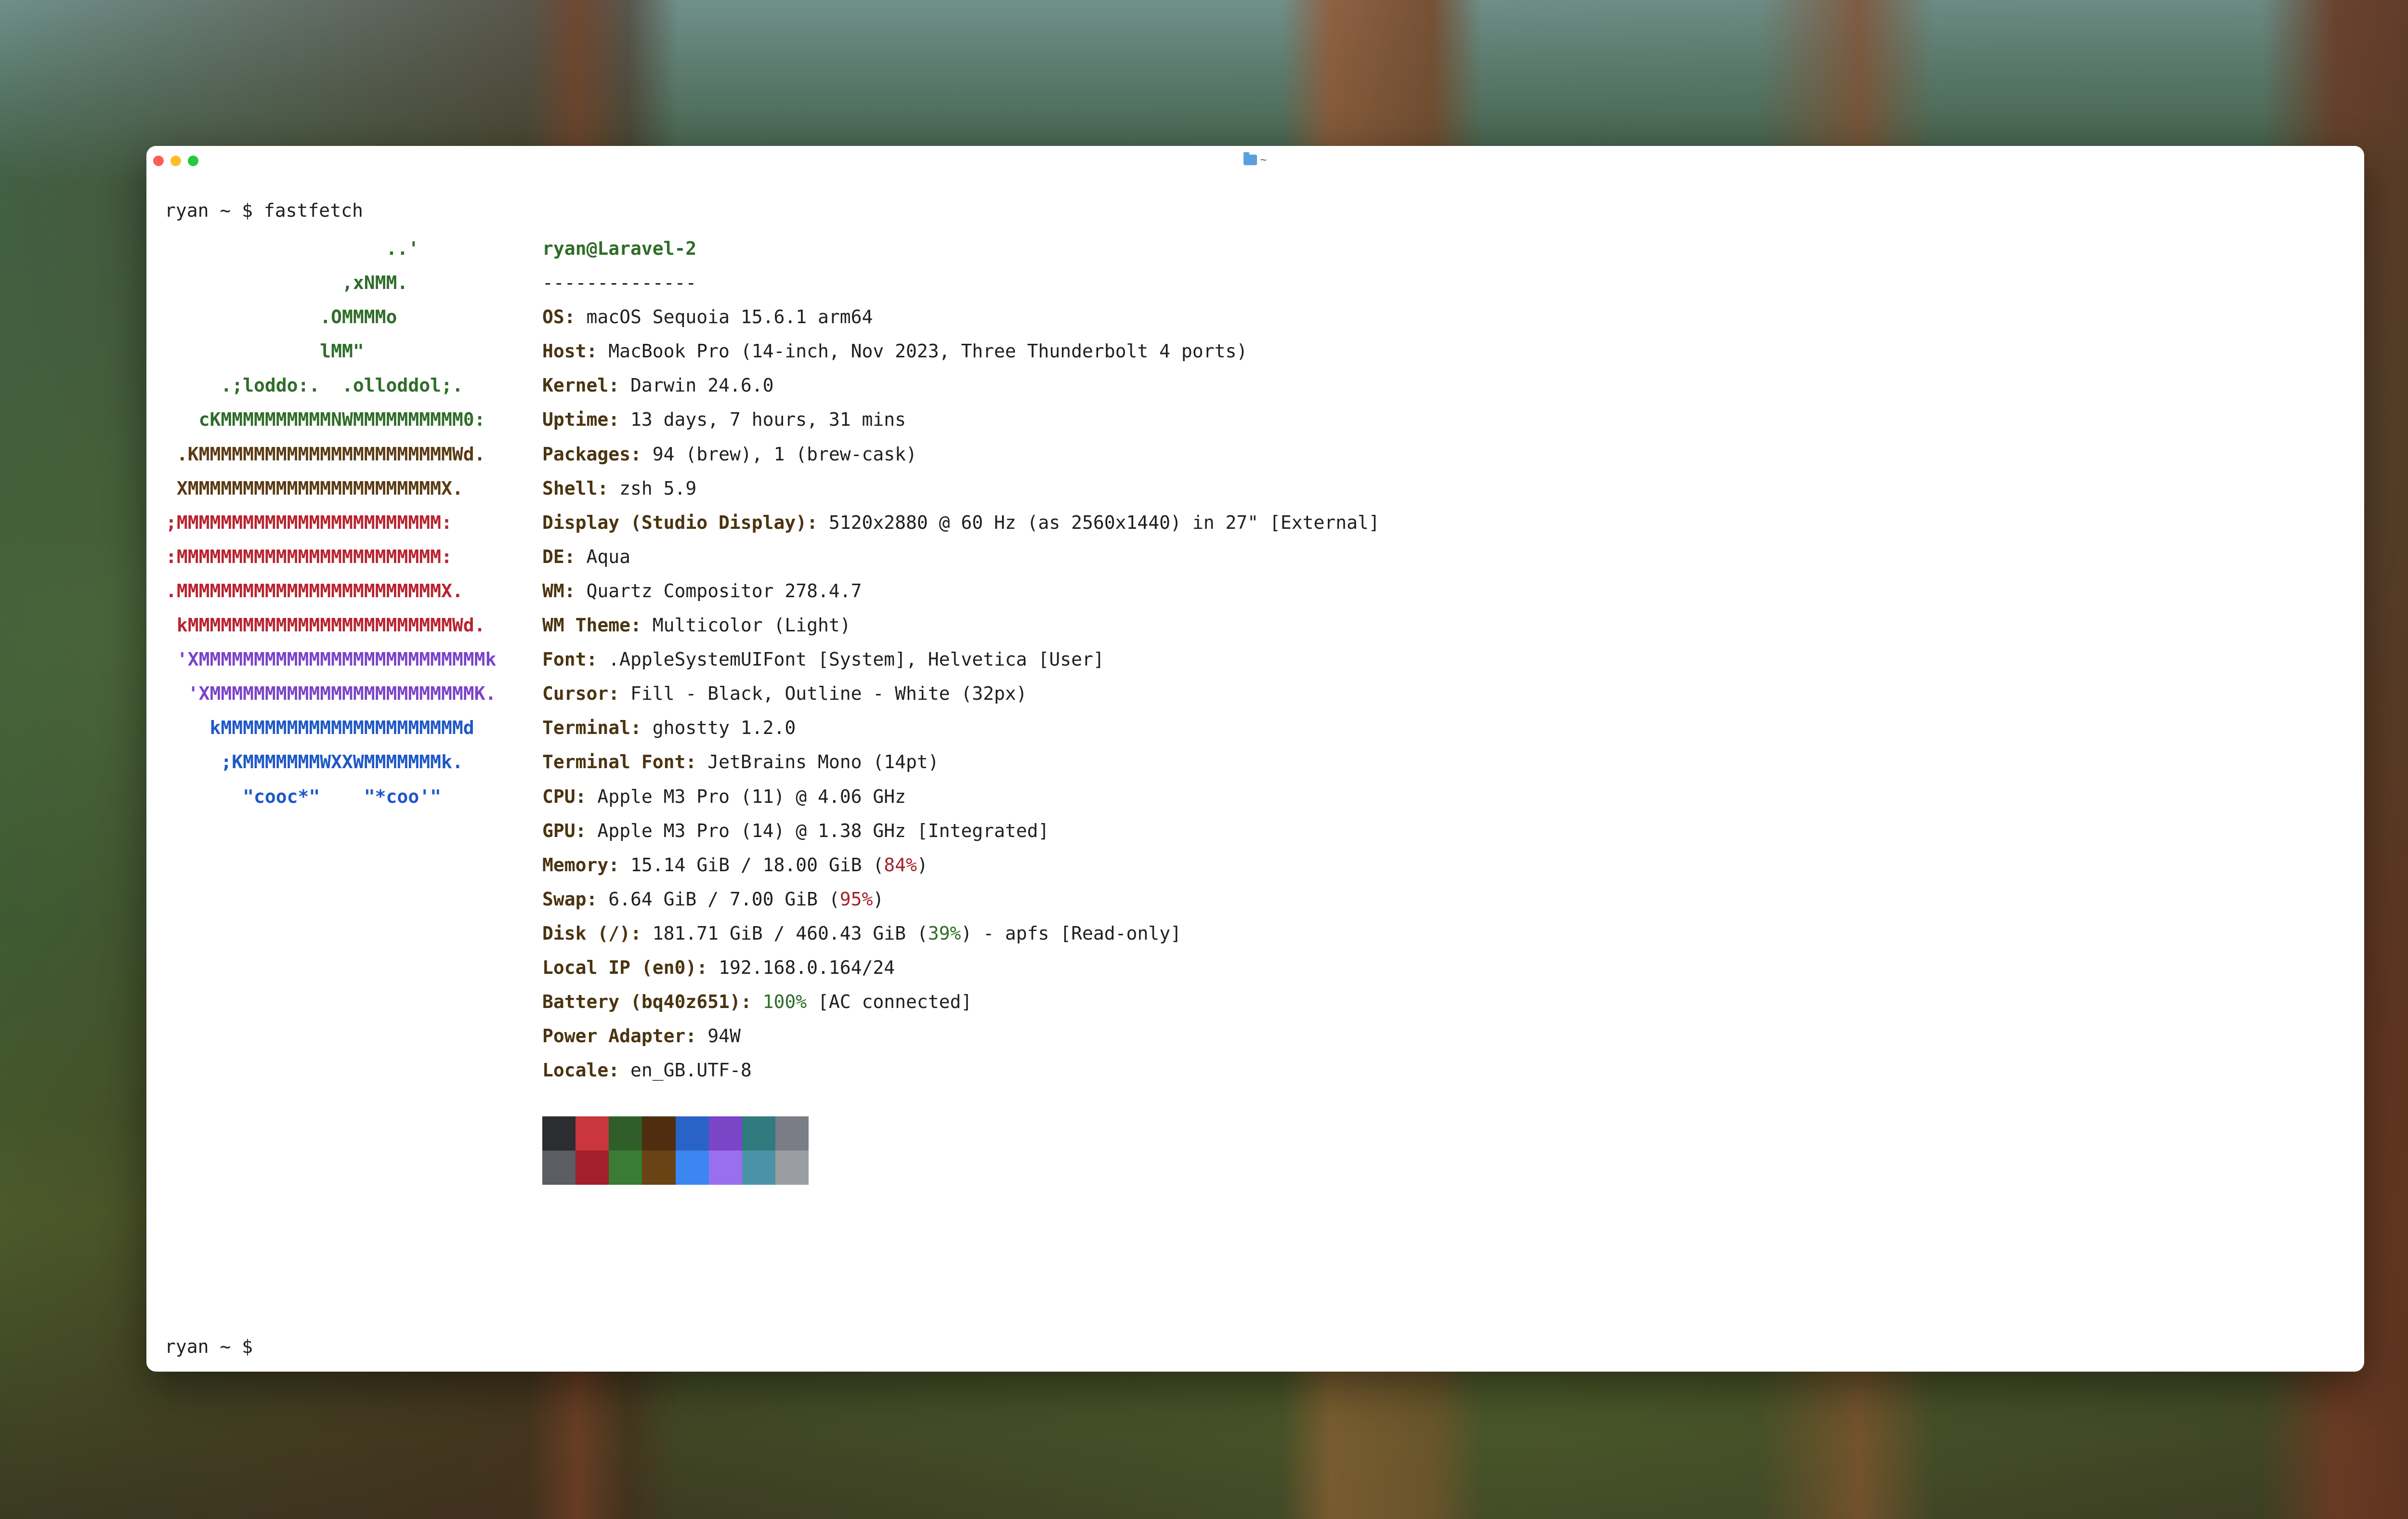  Describe the element at coordinates (889, 1002) in the screenshot. I see `info-value: [AC connected]` at that location.